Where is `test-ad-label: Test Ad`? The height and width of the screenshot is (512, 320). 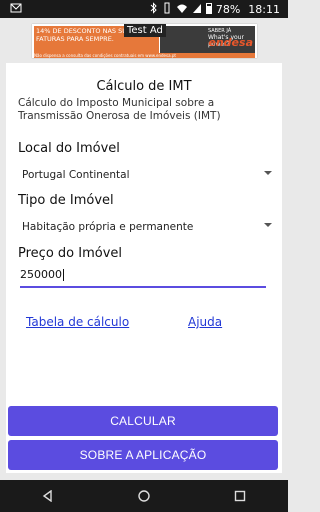
test-ad-label: Test Ad is located at coordinates (145, 30).